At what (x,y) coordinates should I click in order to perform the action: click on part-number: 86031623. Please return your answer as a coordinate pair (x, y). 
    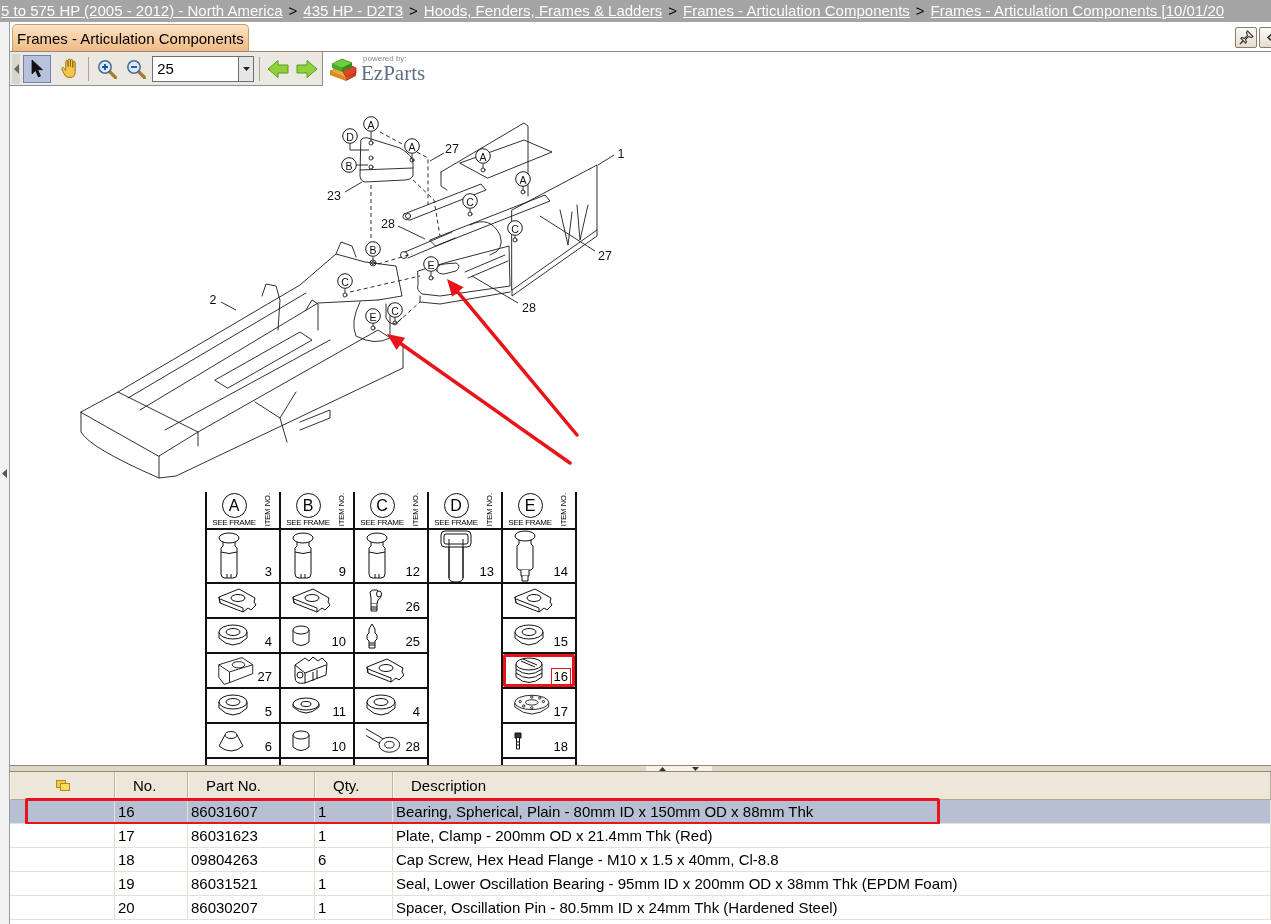
    Looking at the image, I should click on (251, 835).